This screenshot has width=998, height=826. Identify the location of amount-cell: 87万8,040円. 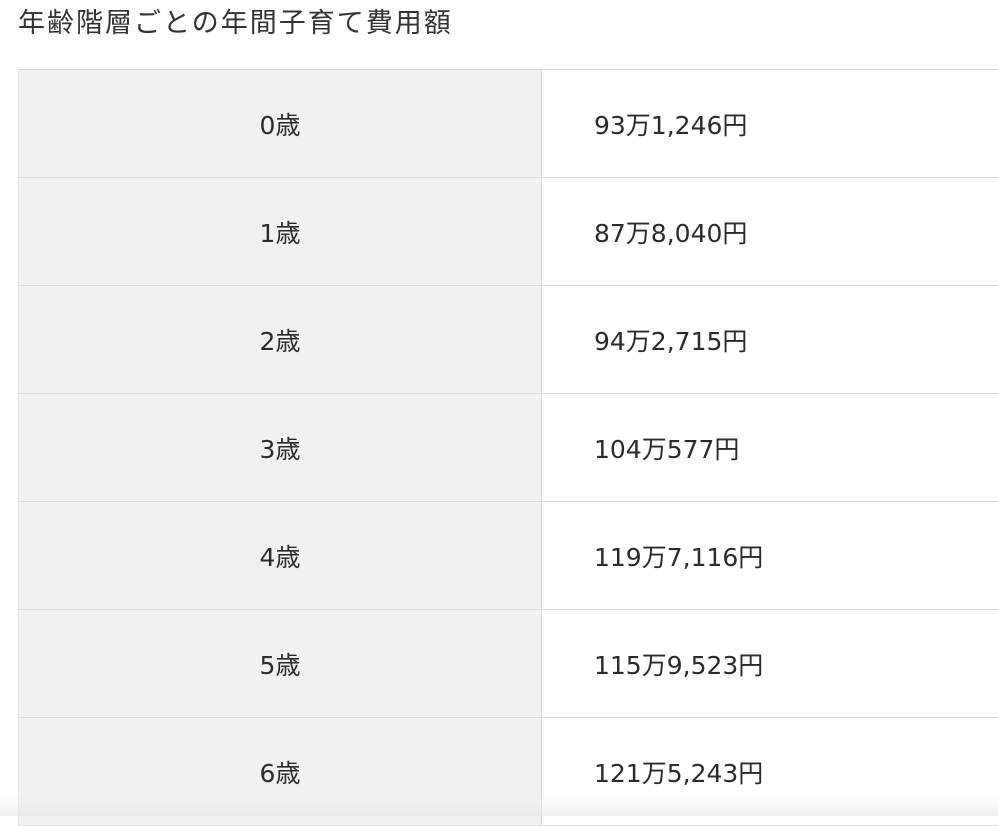
(770, 232).